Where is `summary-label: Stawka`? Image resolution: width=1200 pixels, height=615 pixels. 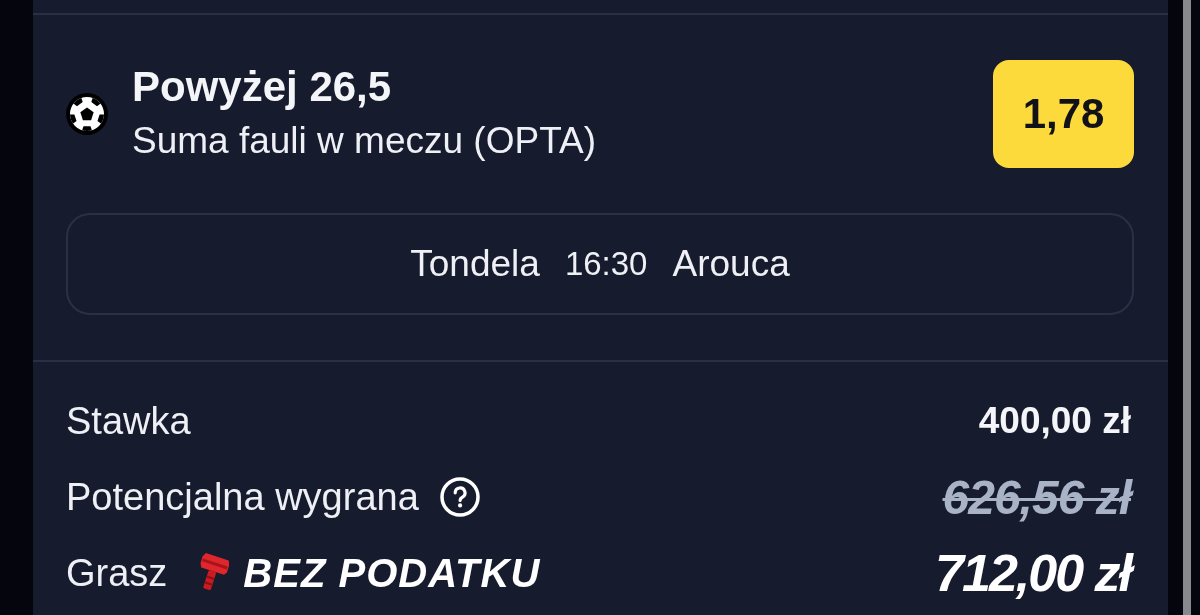
summary-label: Stawka is located at coordinates (128, 421).